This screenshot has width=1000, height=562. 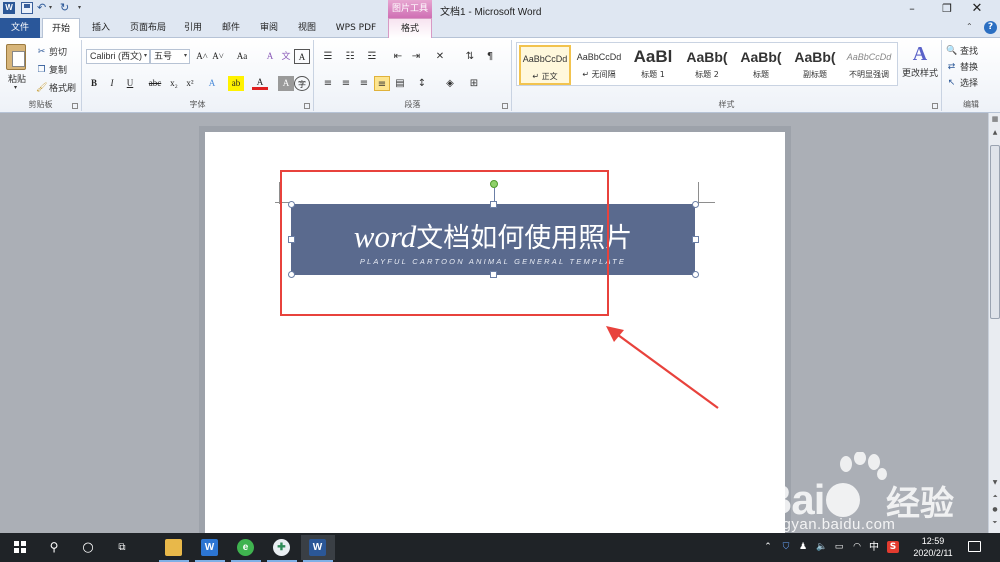 What do you see at coordinates (130, 83) in the screenshot?
I see `underline-button: U` at bounding box center [130, 83].